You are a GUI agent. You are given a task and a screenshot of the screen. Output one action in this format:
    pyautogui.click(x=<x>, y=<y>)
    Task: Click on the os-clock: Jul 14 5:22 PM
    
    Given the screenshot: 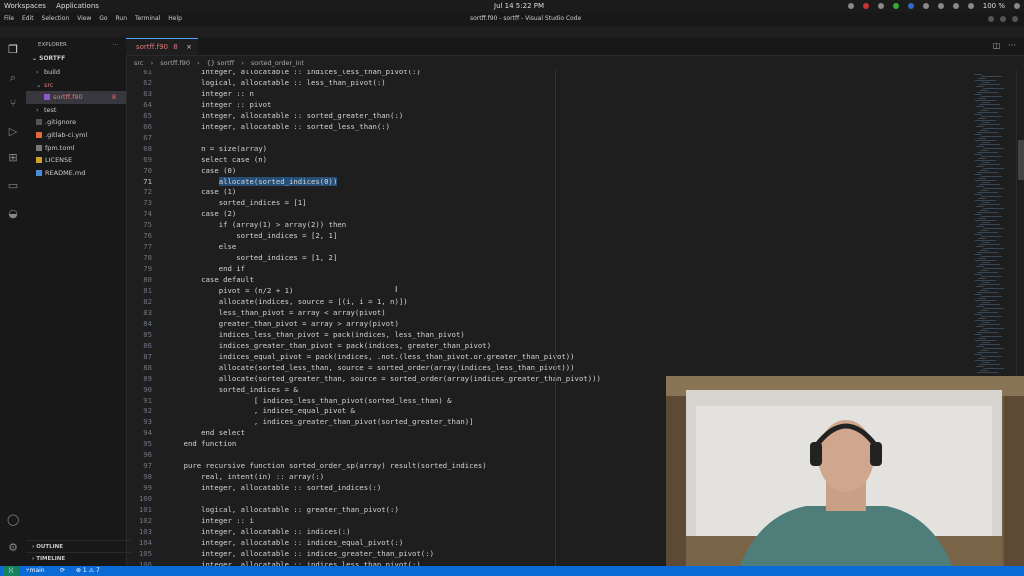 What is the action you would take?
    pyautogui.click(x=519, y=6)
    